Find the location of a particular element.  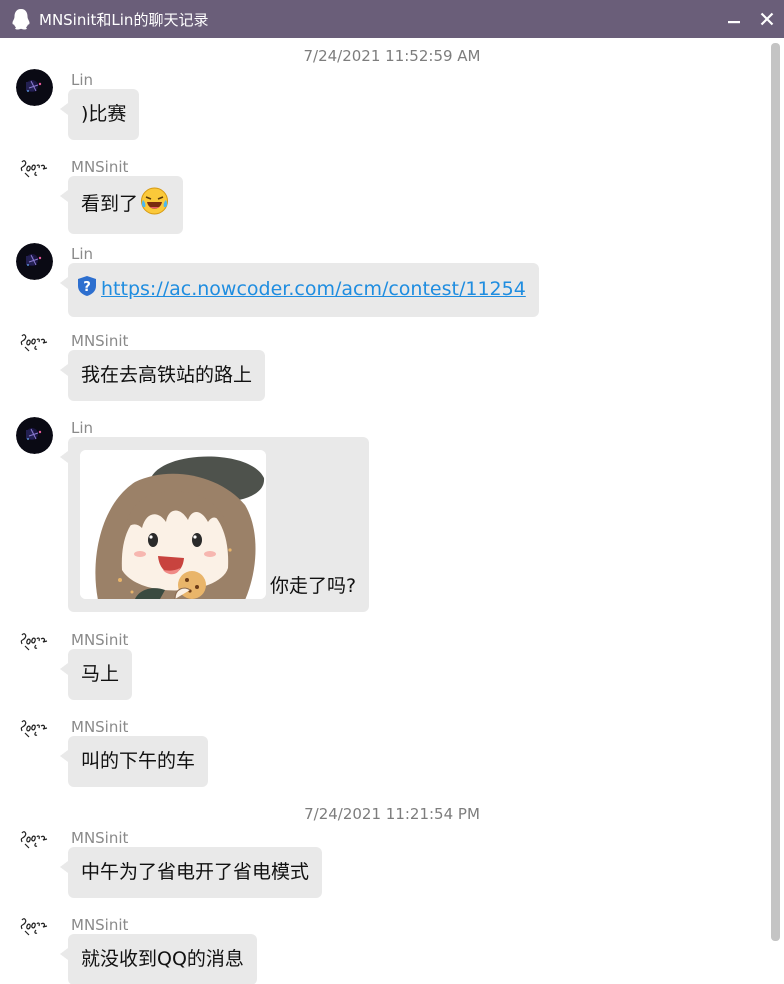

anime-girl-eating-cookie-sticker is located at coordinates (173, 524).